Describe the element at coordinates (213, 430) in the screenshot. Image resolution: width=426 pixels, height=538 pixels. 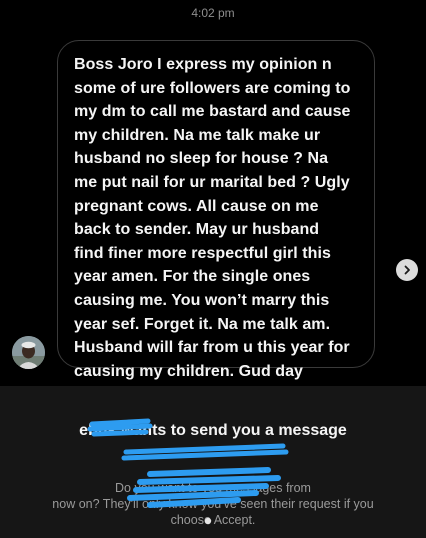
I see `request-title: ebuk wants to send you a message` at that location.